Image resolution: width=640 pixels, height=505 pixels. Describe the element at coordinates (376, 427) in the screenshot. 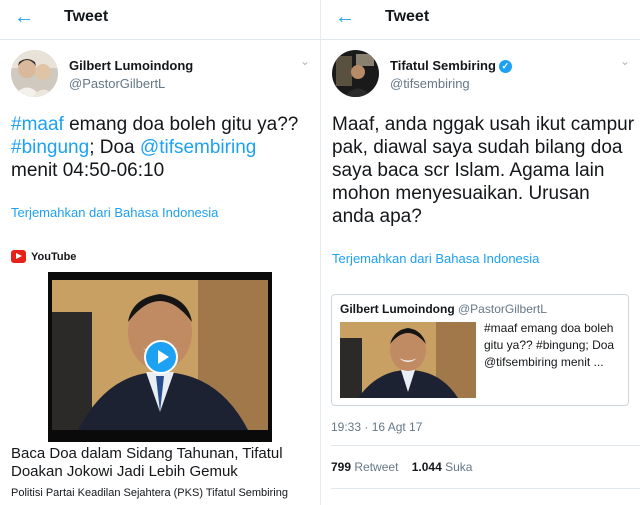

I see `tweet-timestamp: 19:33 · 16 Agt 17` at that location.